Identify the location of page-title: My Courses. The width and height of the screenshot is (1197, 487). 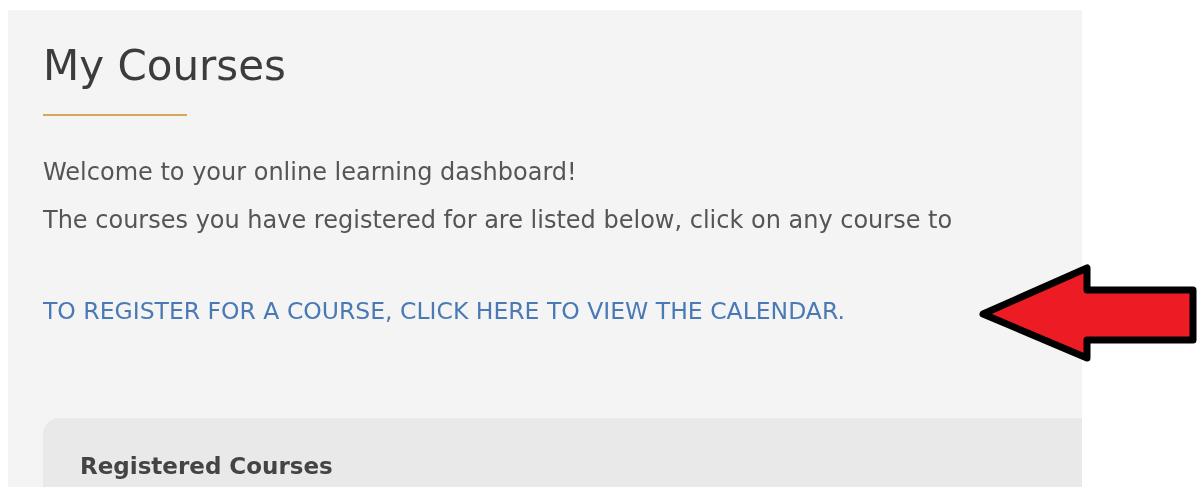
(164, 66).